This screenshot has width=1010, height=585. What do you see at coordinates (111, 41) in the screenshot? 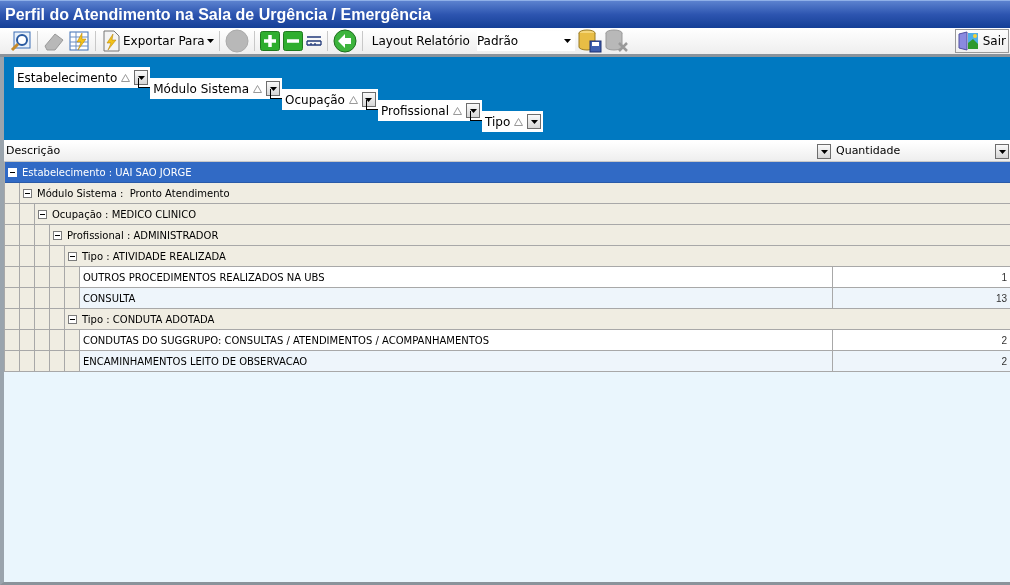
I see `page-lightning-icon` at bounding box center [111, 41].